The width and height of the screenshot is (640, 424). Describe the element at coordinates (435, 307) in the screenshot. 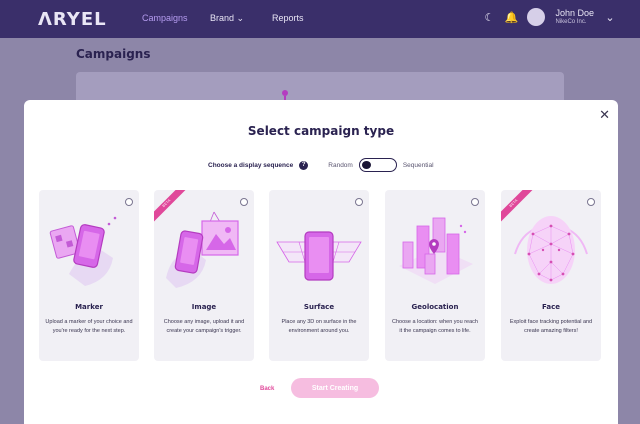

I see `card-title: Geolocation` at that location.